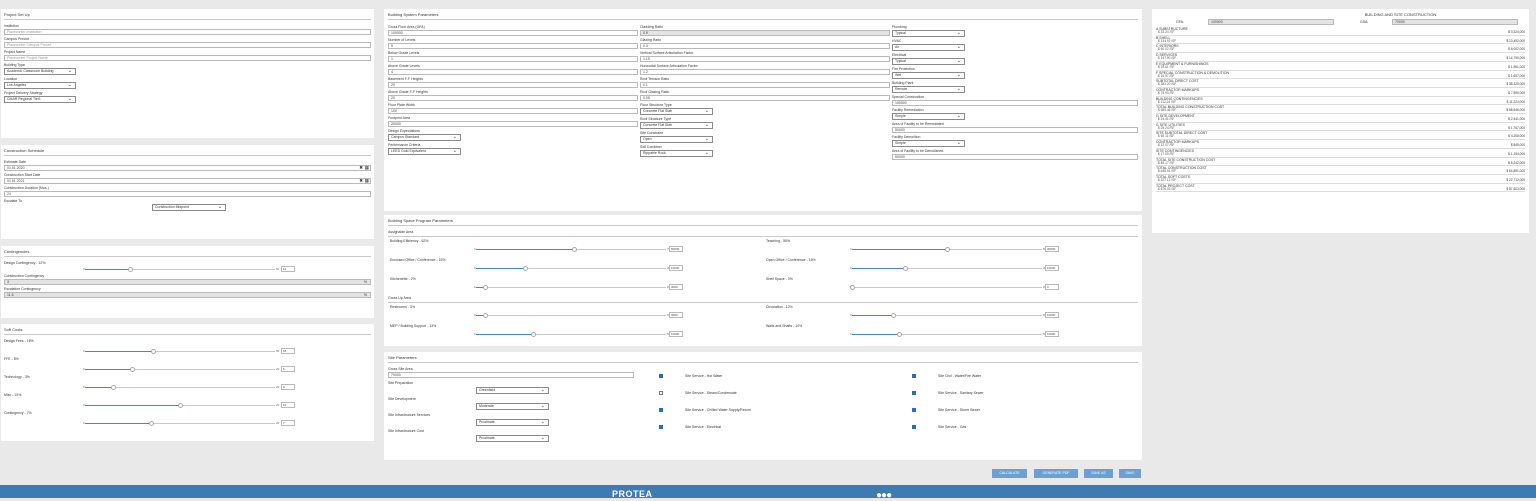  What do you see at coordinates (40, 71) in the screenshot?
I see `building-type-select: Academic Classroom Building ⌄` at bounding box center [40, 71].